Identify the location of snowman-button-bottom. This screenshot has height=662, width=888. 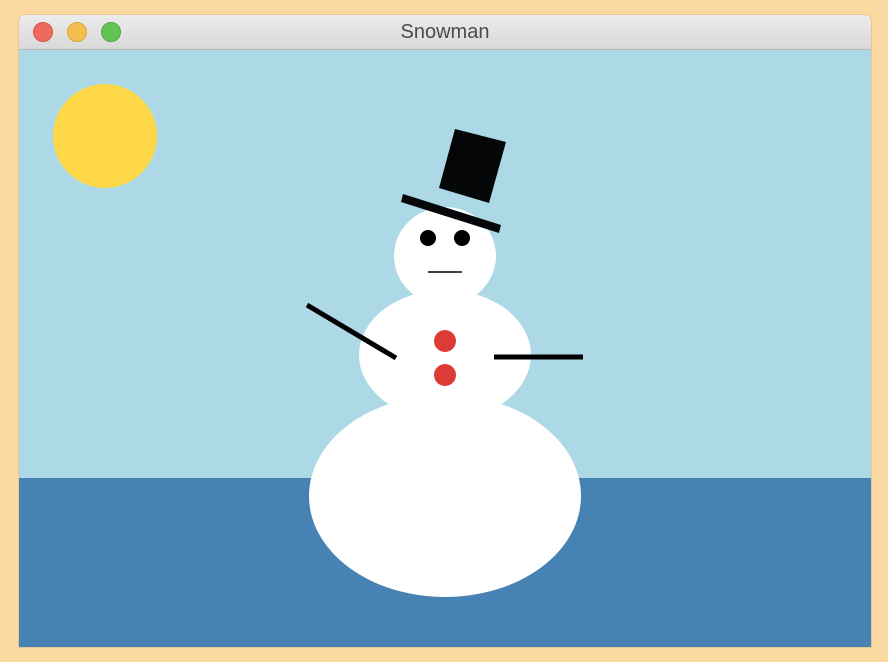
(445, 375).